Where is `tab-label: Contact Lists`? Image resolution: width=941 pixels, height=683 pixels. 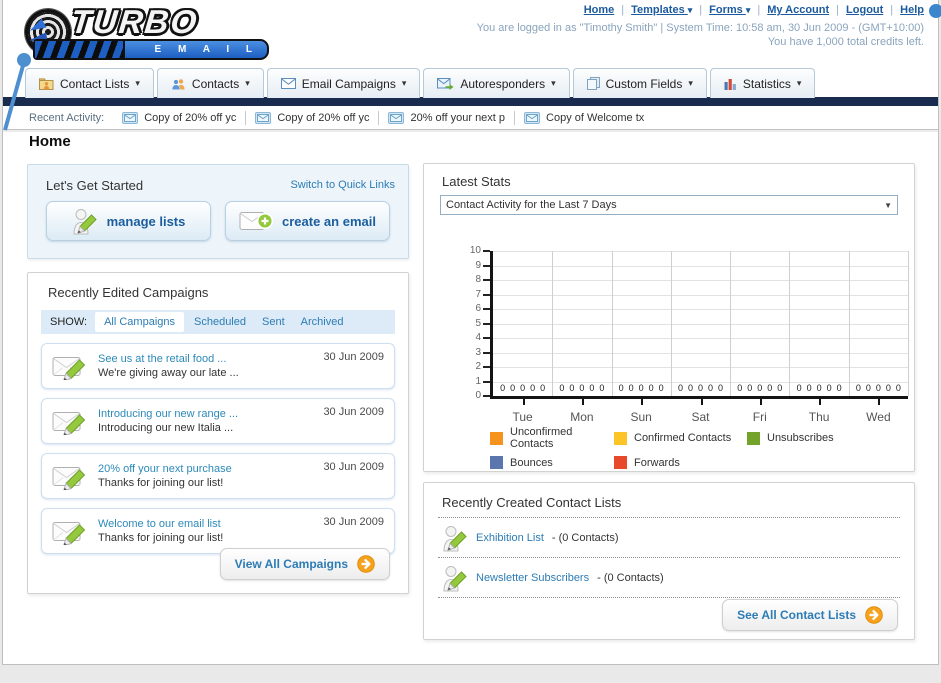 tab-label: Contact Lists is located at coordinates (95, 83).